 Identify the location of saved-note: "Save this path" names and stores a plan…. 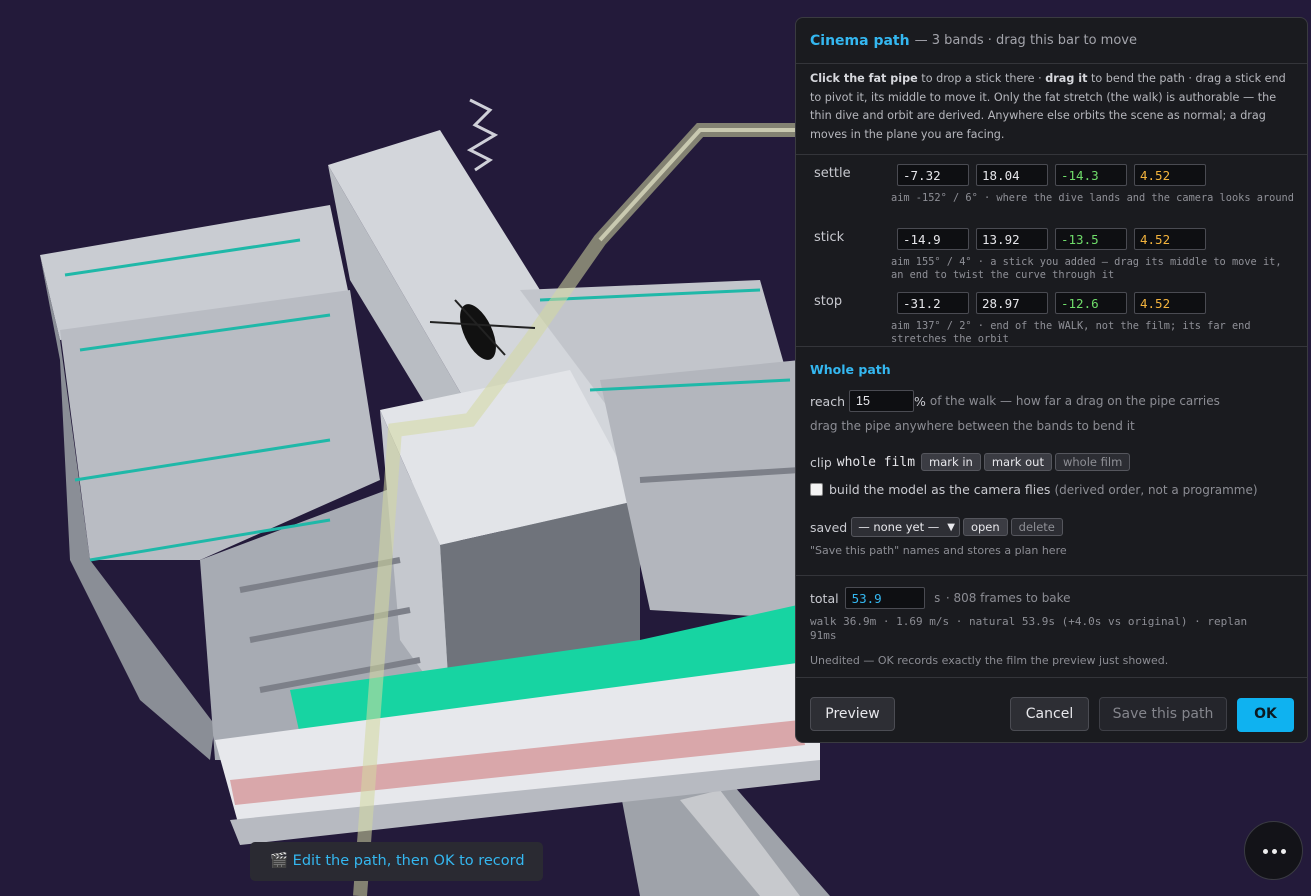
(938, 550).